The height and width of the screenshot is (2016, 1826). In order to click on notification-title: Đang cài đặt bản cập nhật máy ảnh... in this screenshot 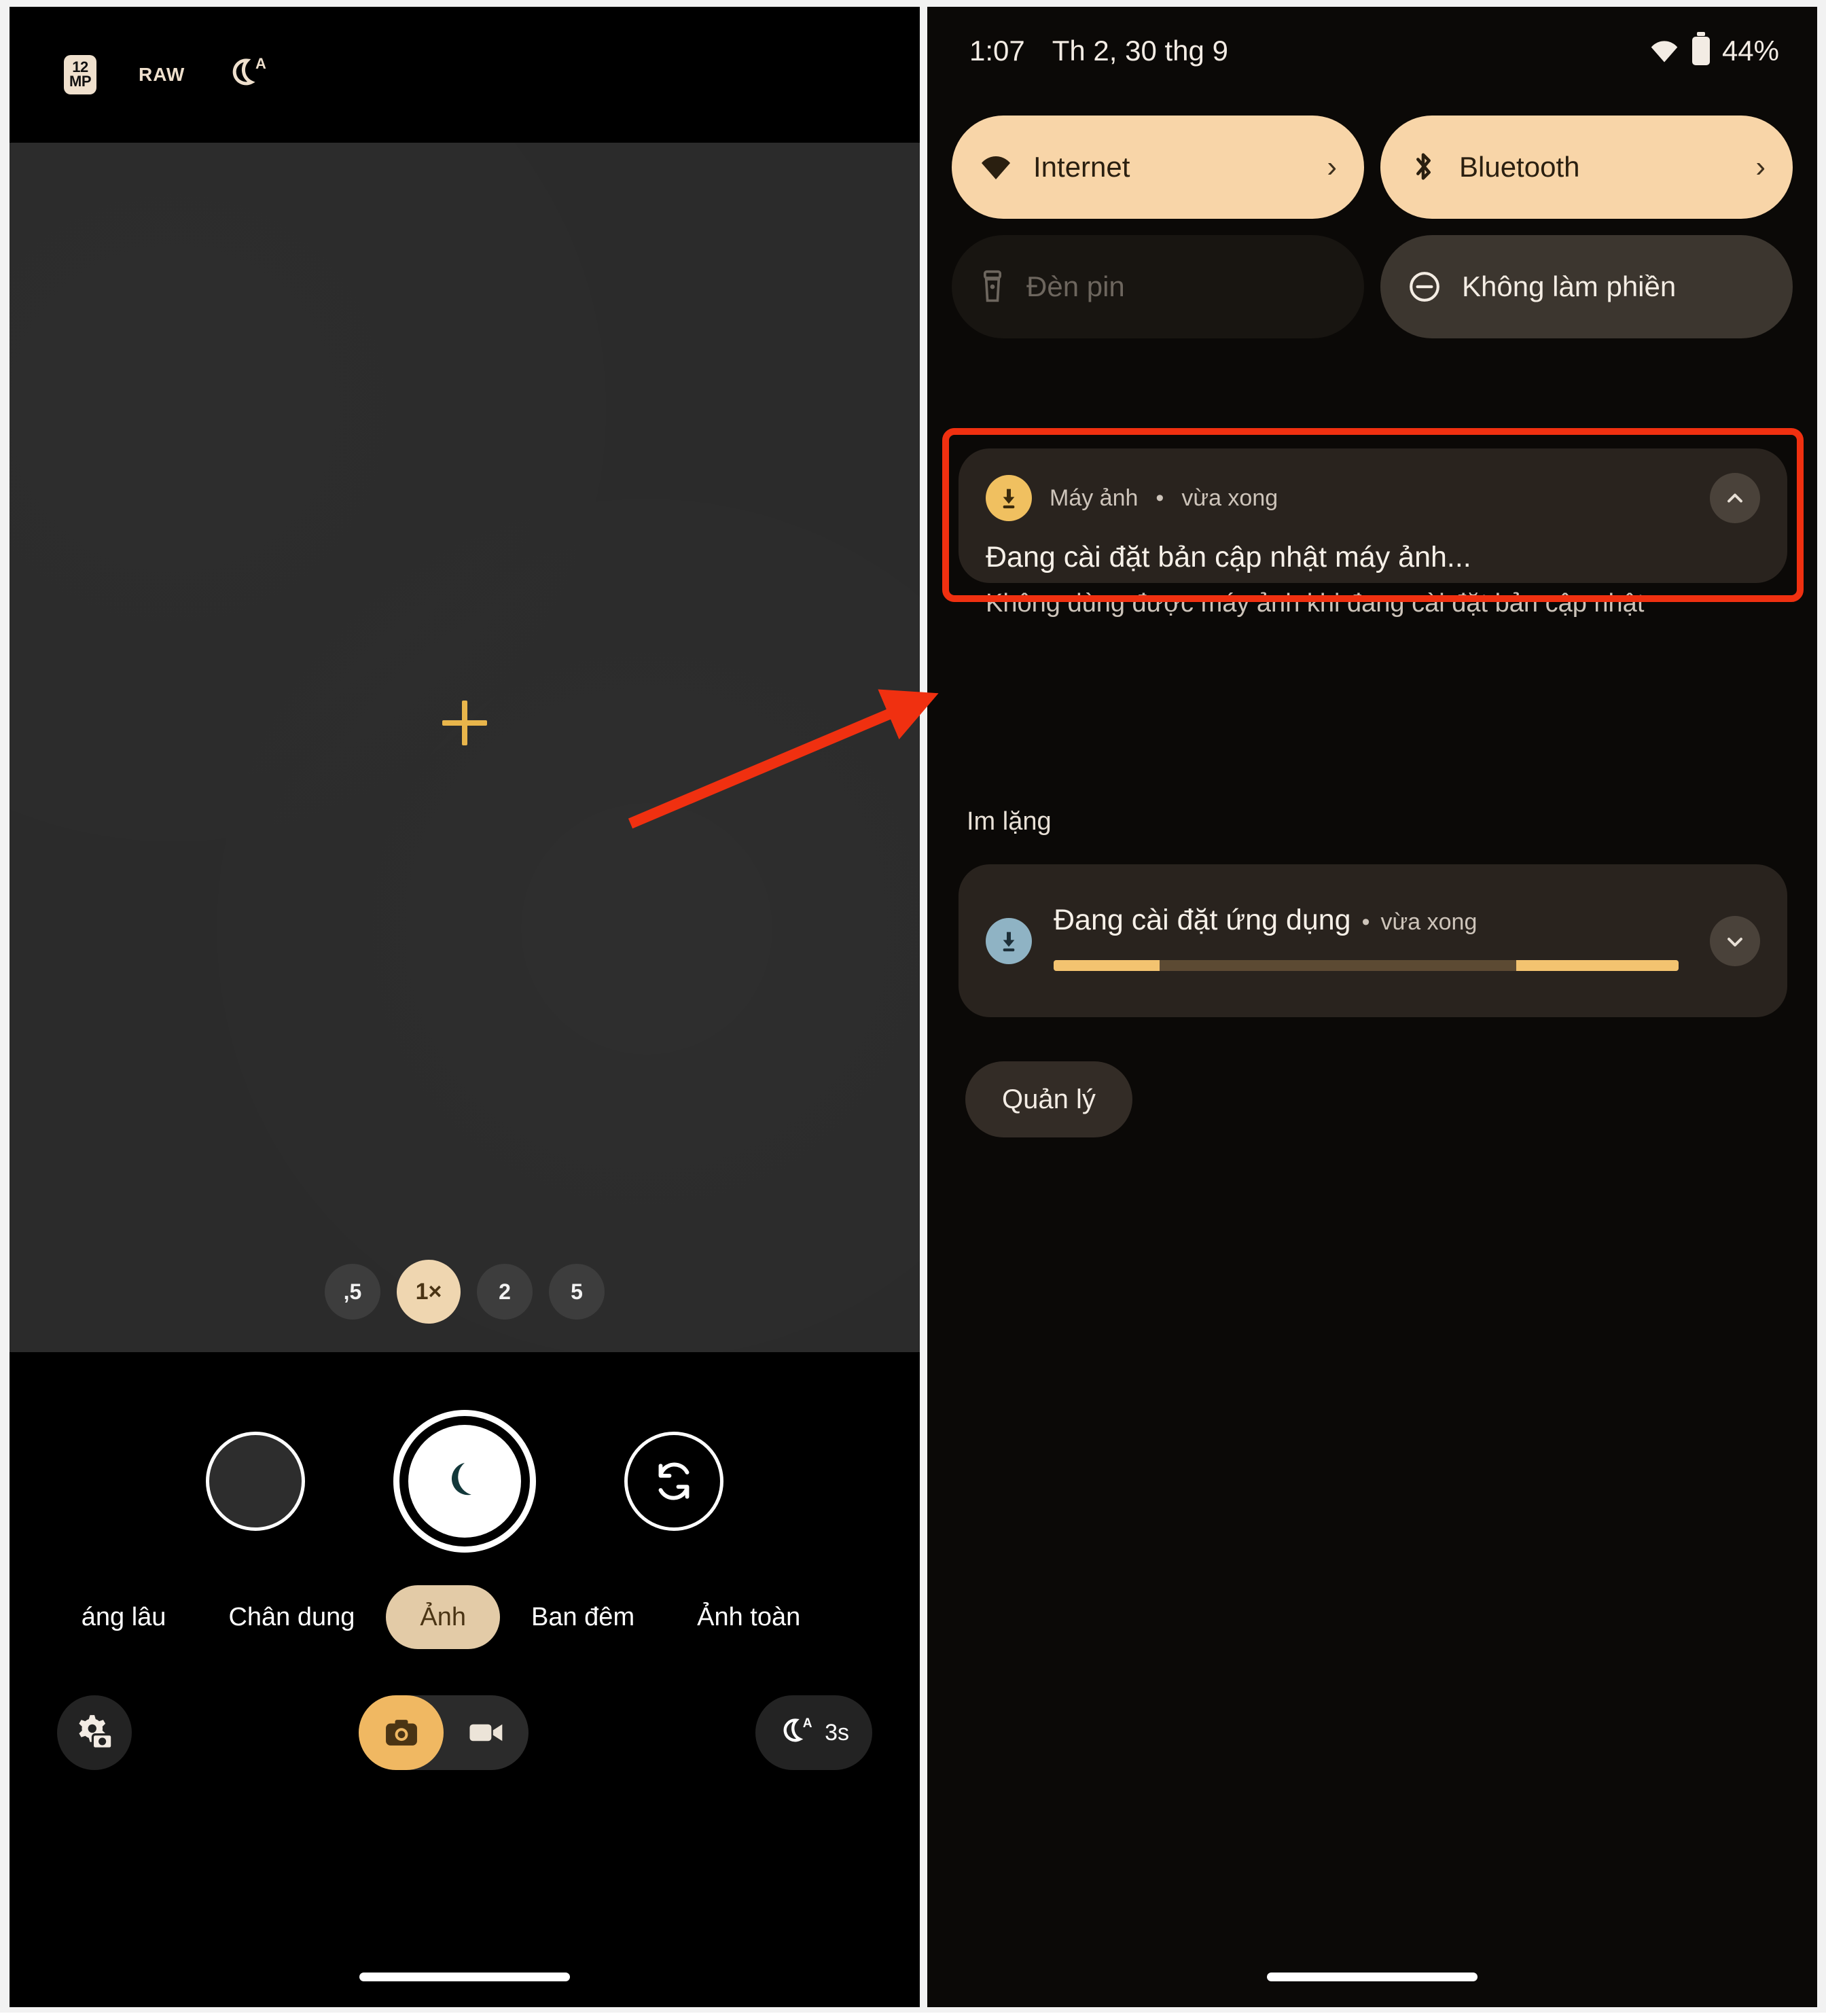, I will do `click(1228, 557)`.